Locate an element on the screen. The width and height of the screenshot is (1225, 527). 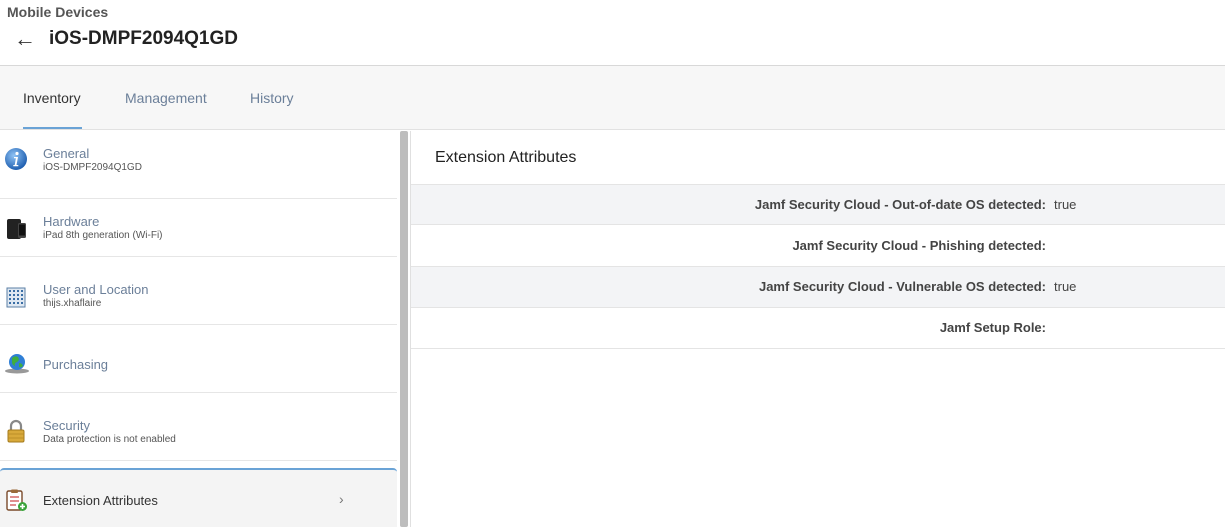
device-icon is located at coordinates (16, 229).